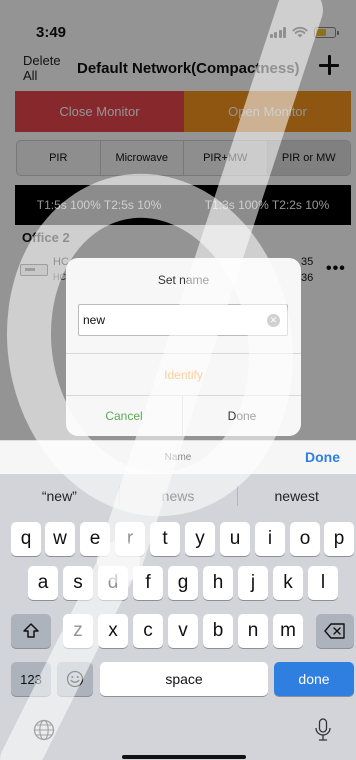  What do you see at coordinates (113, 583) in the screenshot?
I see `key-d: d` at bounding box center [113, 583].